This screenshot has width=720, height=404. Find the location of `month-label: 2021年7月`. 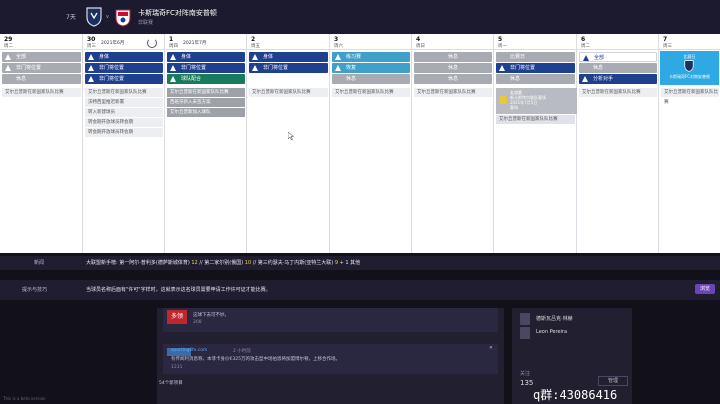

month-label: 2021年7月 is located at coordinates (195, 43).